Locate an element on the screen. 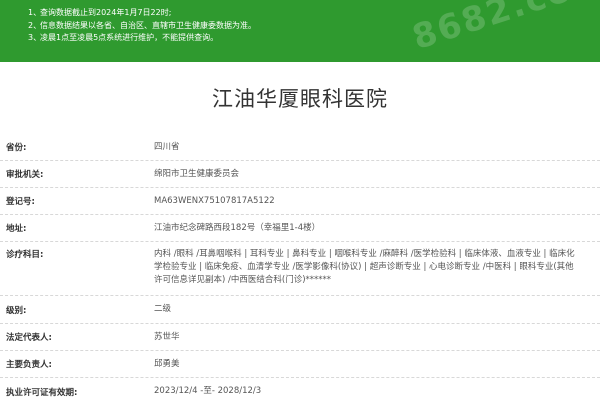 The image size is (600, 405). row-approval-authority: 审批机关: 绵阳市卫生健康委员会 is located at coordinates (300, 174).